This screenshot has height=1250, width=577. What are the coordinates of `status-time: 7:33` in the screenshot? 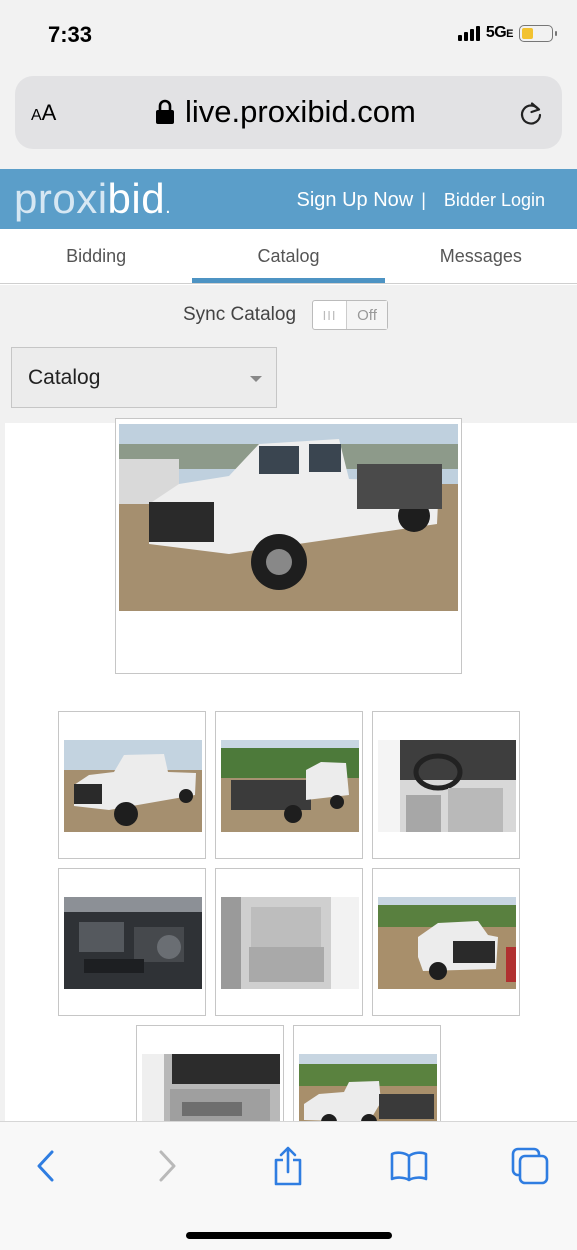 It's located at (70, 34).